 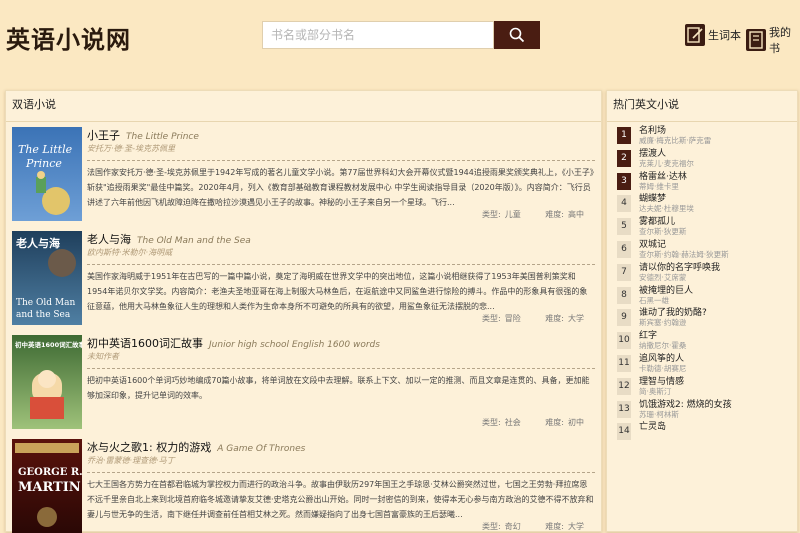 What do you see at coordinates (724, 35) in the screenshot?
I see `vocab-label: 生词本` at bounding box center [724, 35].